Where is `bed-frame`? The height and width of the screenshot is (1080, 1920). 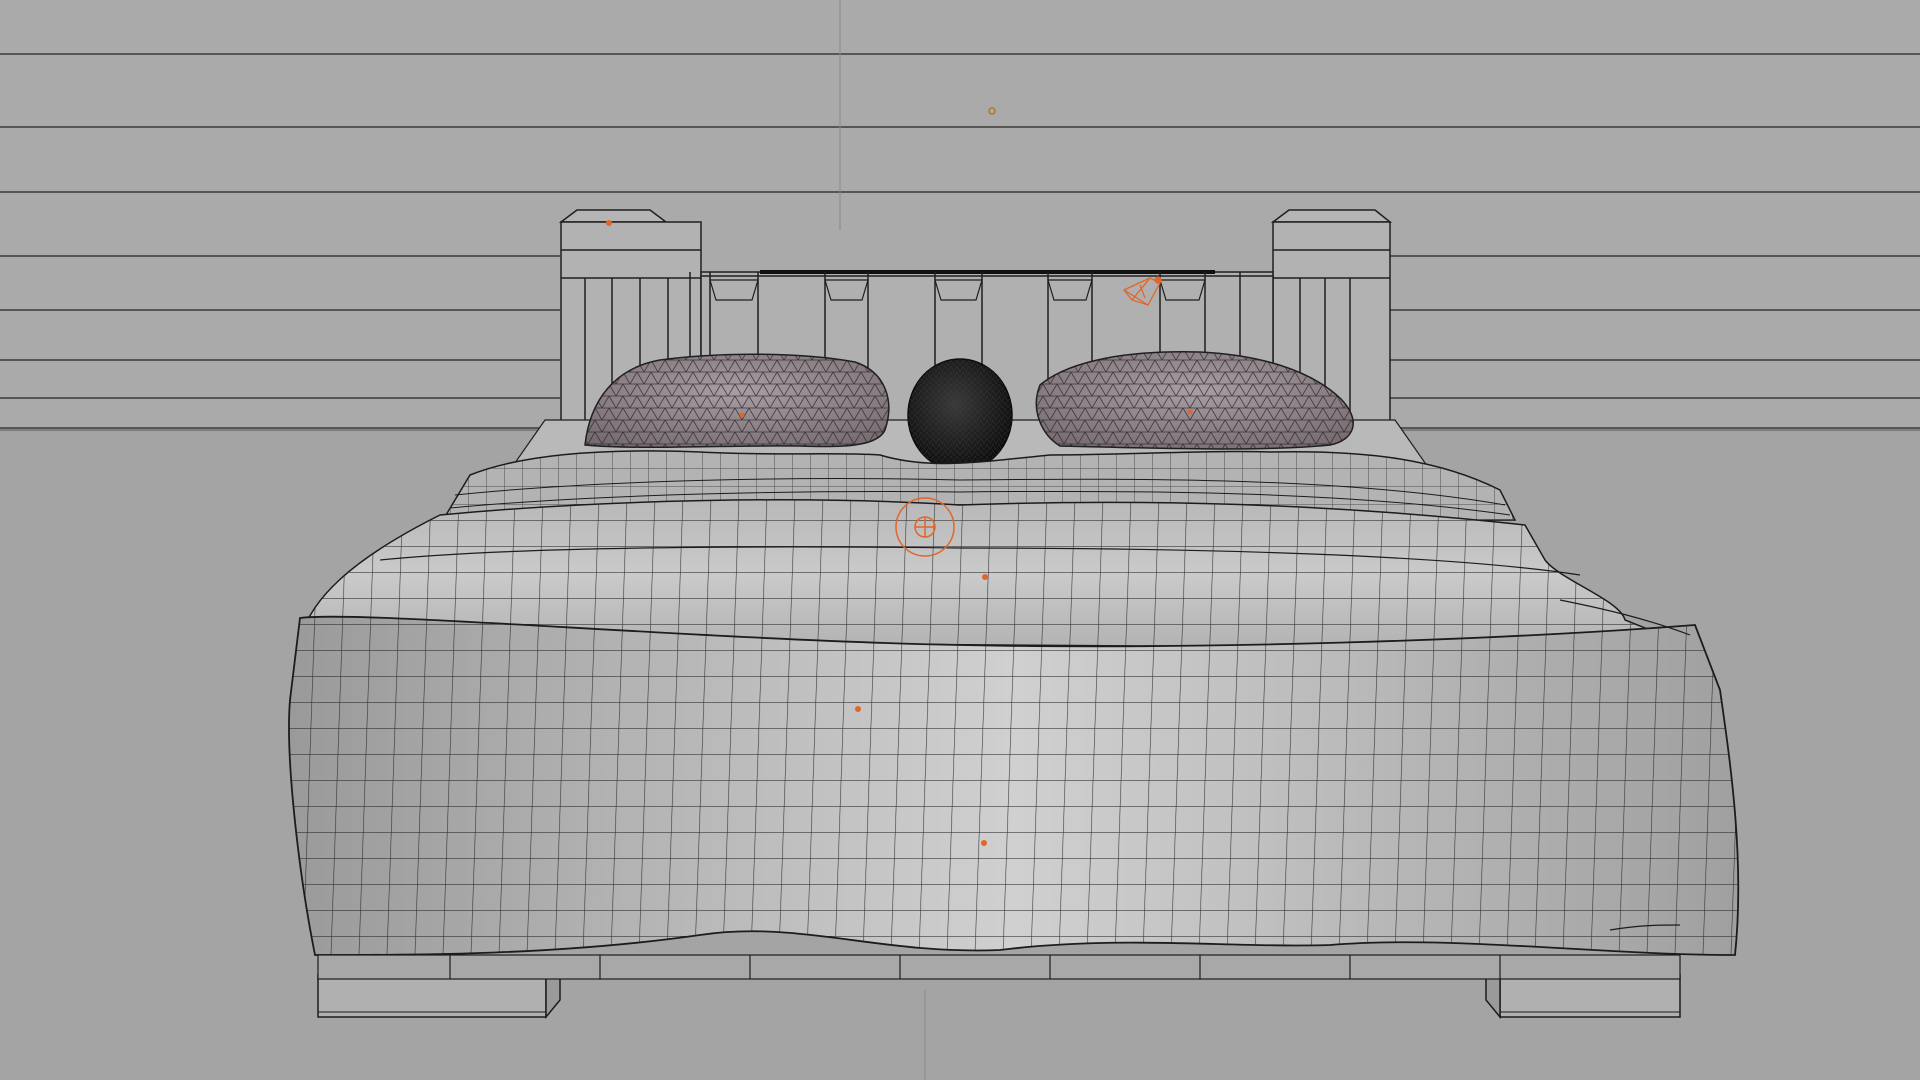 bed-frame is located at coordinates (999, 967).